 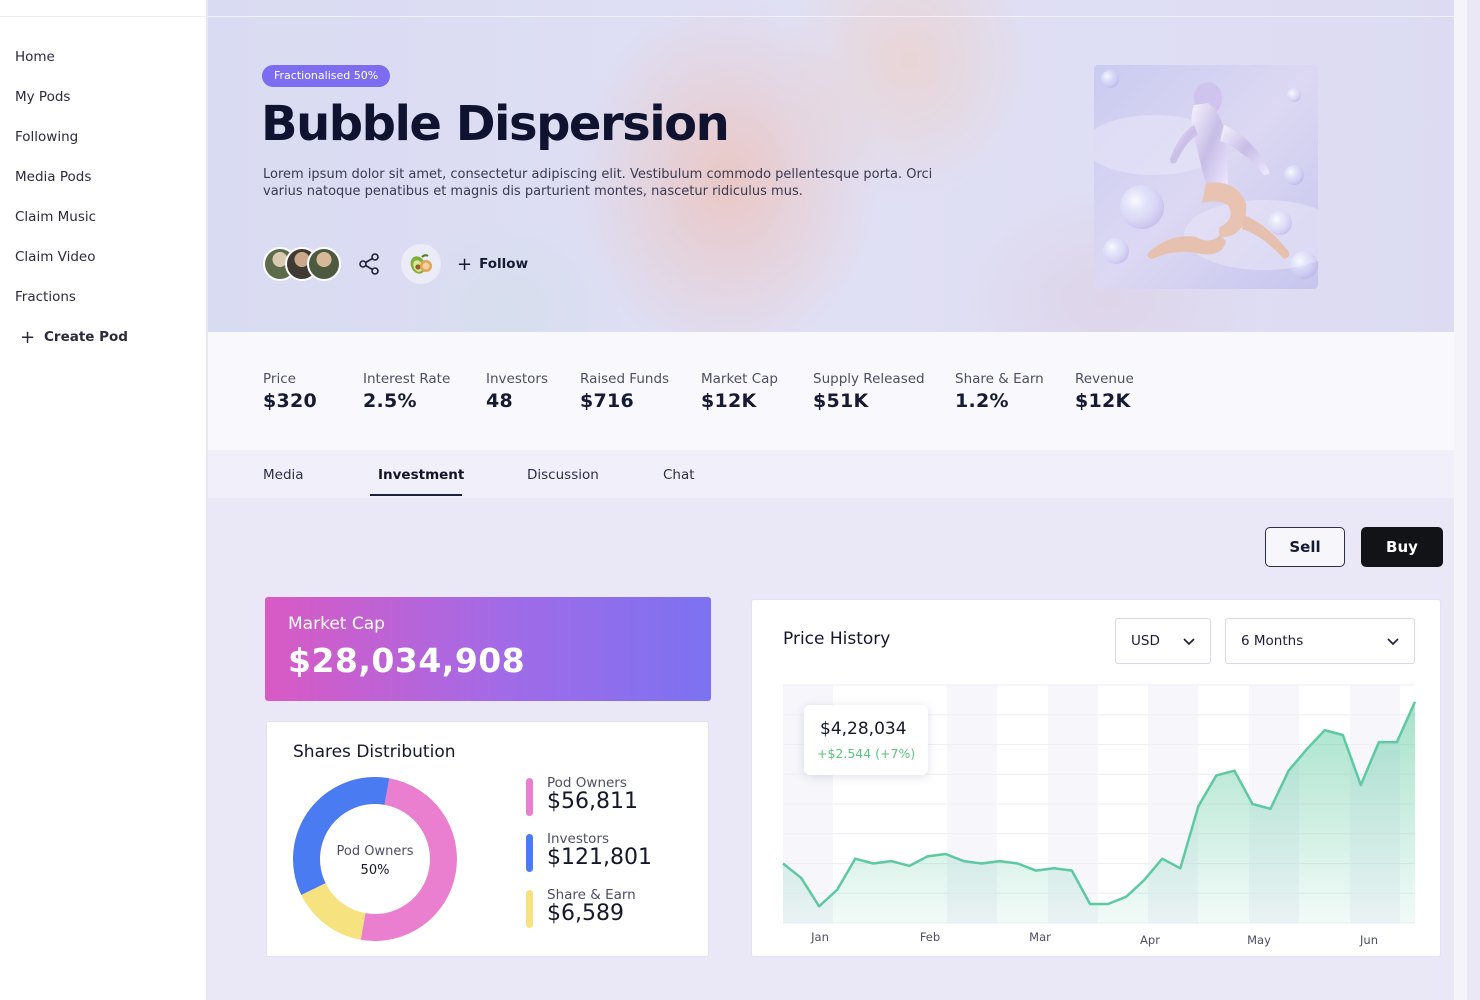 What do you see at coordinates (283, 475) in the screenshot?
I see `tab-media: Media` at bounding box center [283, 475].